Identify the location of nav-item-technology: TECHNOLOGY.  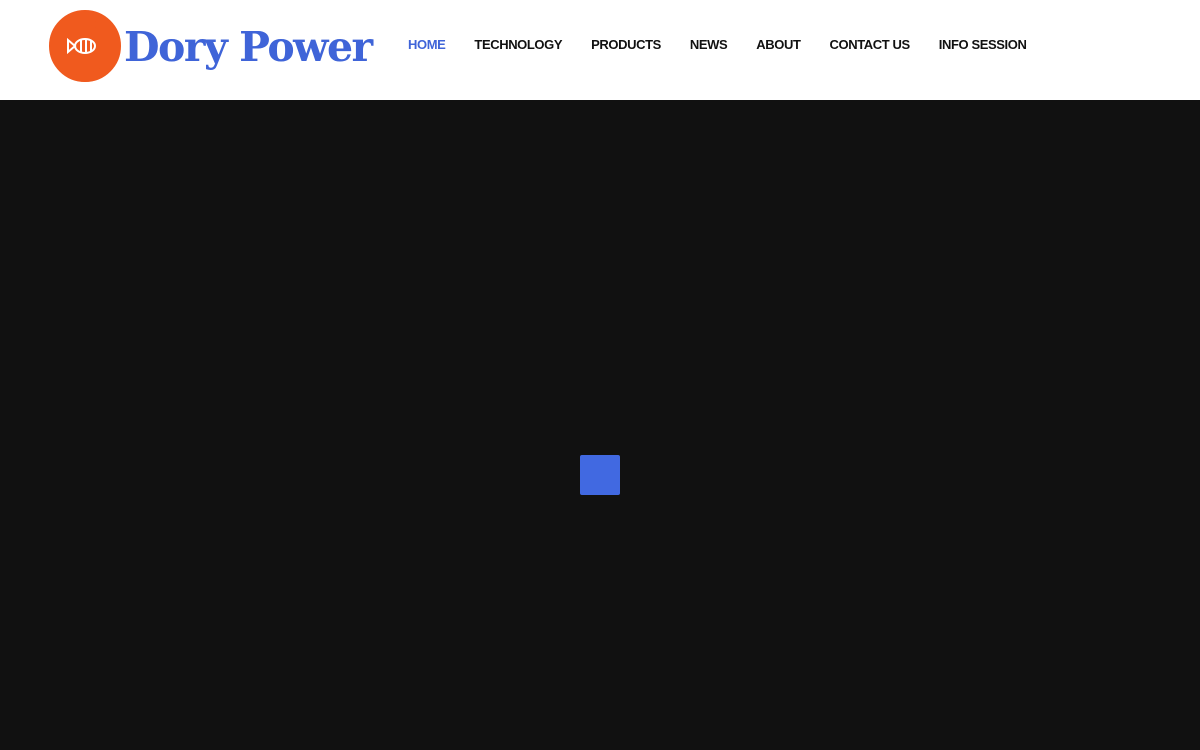
(518, 44).